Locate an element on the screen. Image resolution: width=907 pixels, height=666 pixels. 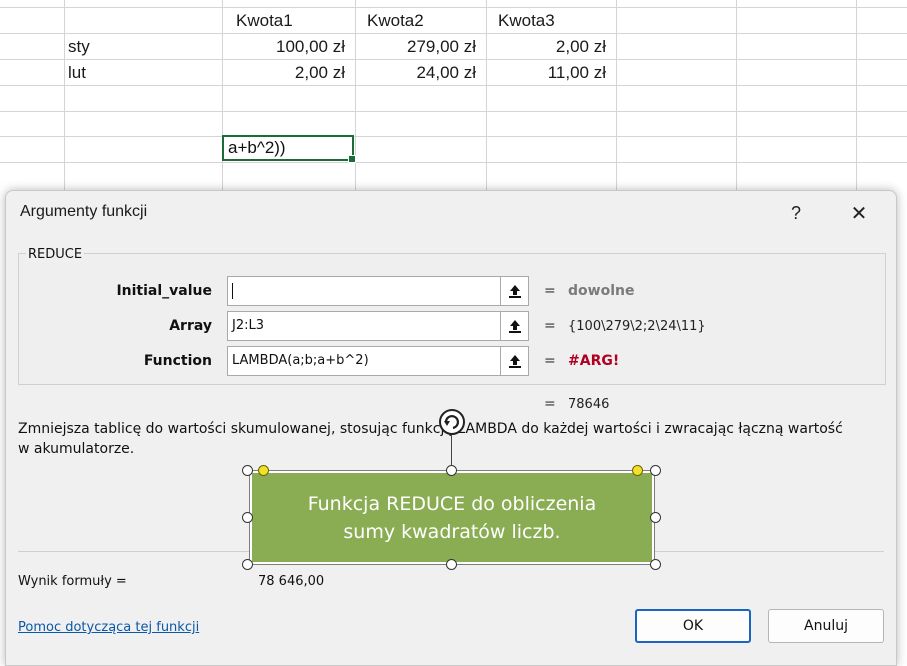
header-cell-kwota2: Kwota2 is located at coordinates (395, 21).